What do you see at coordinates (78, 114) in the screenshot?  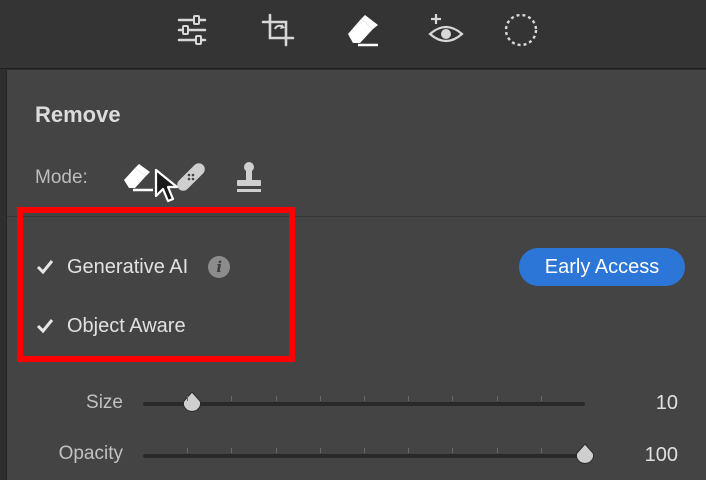 I see `section-title: Remove` at bounding box center [78, 114].